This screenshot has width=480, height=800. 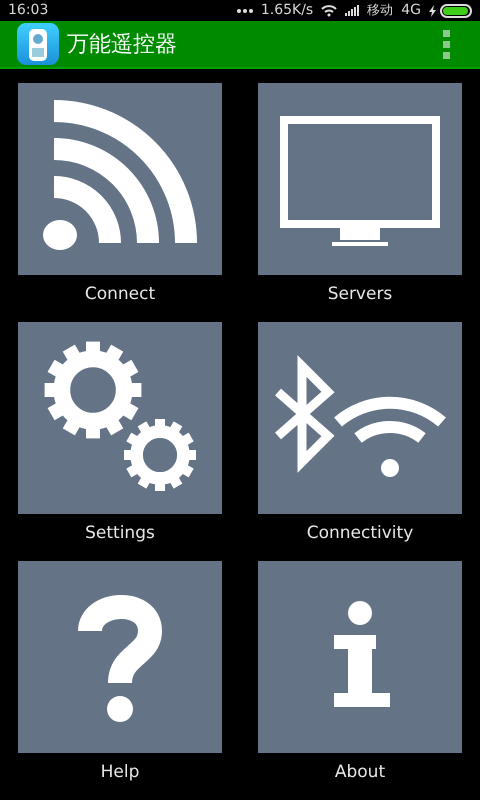 What do you see at coordinates (120, 533) in the screenshot?
I see `tile-label: Settings` at bounding box center [120, 533].